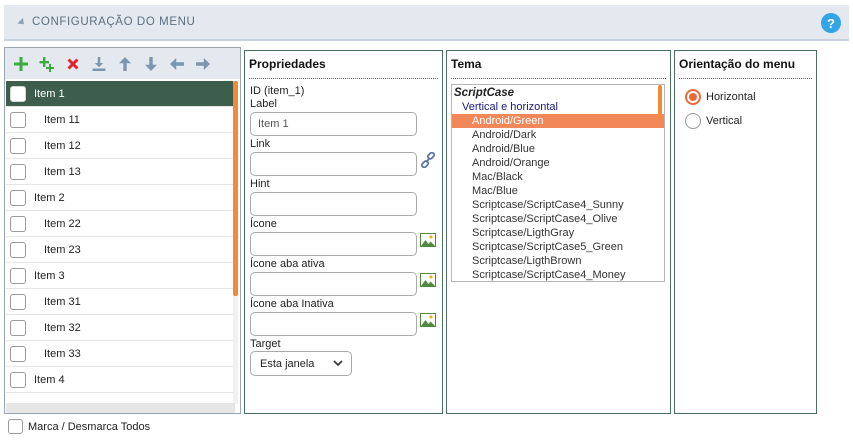 The height and width of the screenshot is (446, 853). What do you see at coordinates (428, 160) in the screenshot?
I see `link-chain-icon` at bounding box center [428, 160].